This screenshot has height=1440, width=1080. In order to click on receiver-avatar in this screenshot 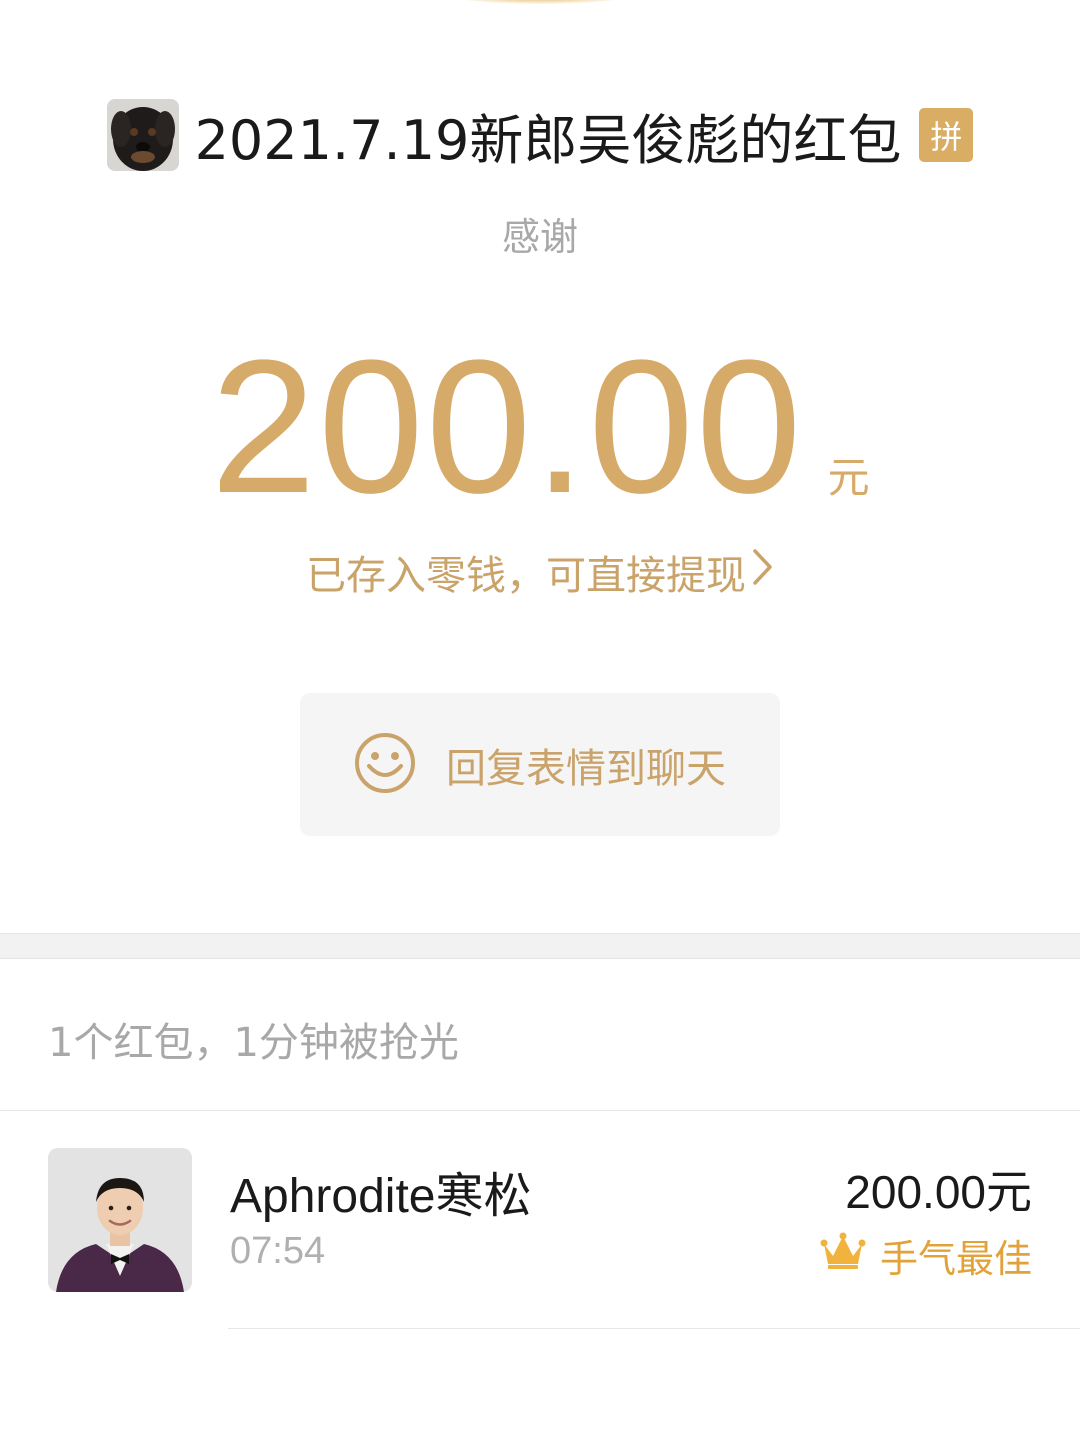, I will do `click(120, 1220)`.